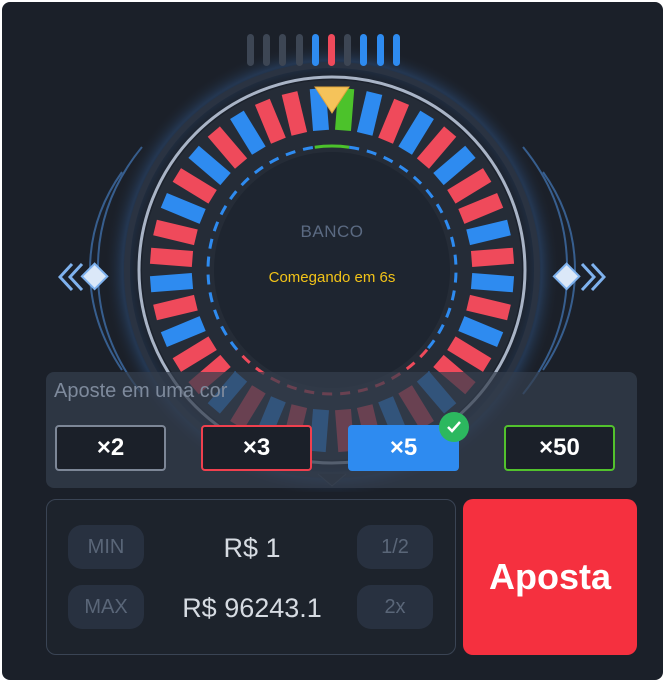 The image size is (665, 682). I want to click on multiplier-x2-button: ×2, so click(110, 448).